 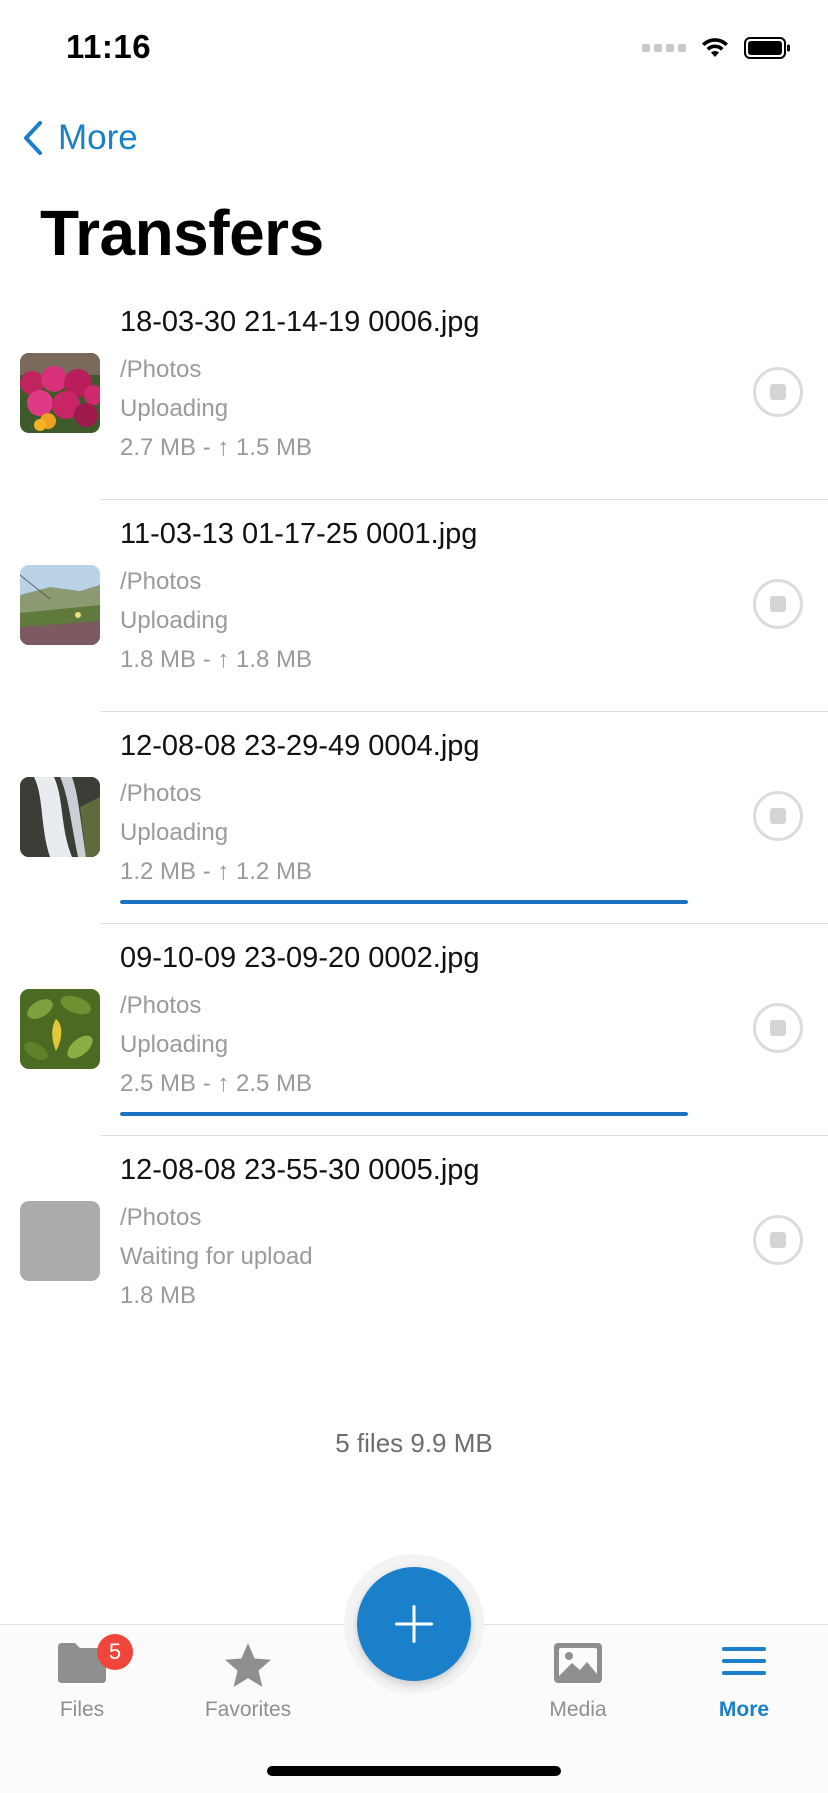 What do you see at coordinates (300, 958) in the screenshot?
I see `transfer-filename: 09-10-09 23-09-20 0002.jpg` at bounding box center [300, 958].